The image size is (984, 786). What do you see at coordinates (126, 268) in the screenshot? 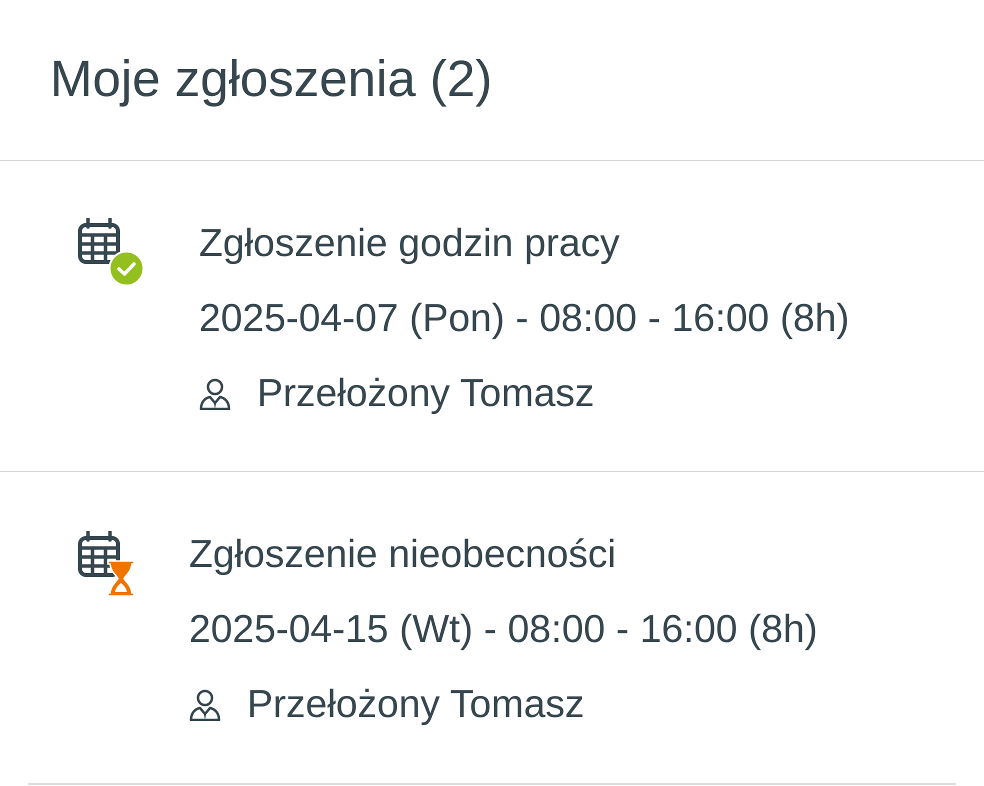
I see `check-circle-icon` at bounding box center [126, 268].